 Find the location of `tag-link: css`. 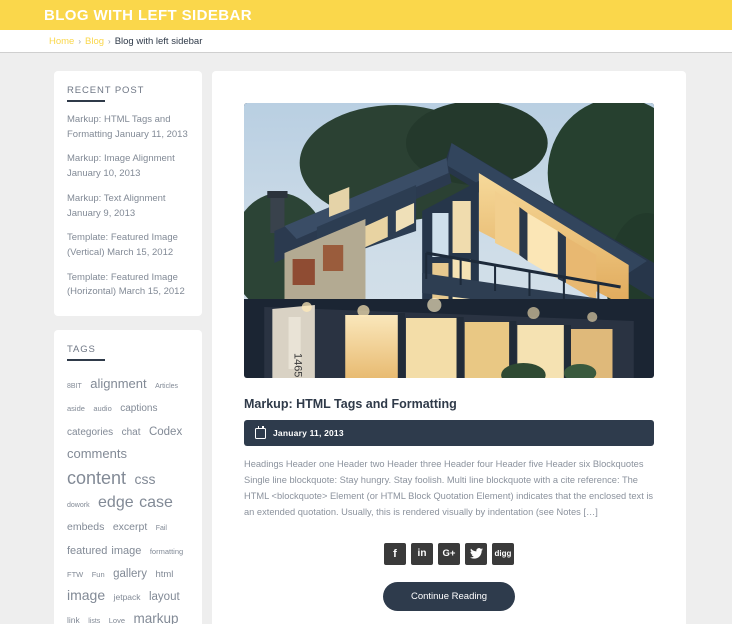

tag-link: css is located at coordinates (145, 479).